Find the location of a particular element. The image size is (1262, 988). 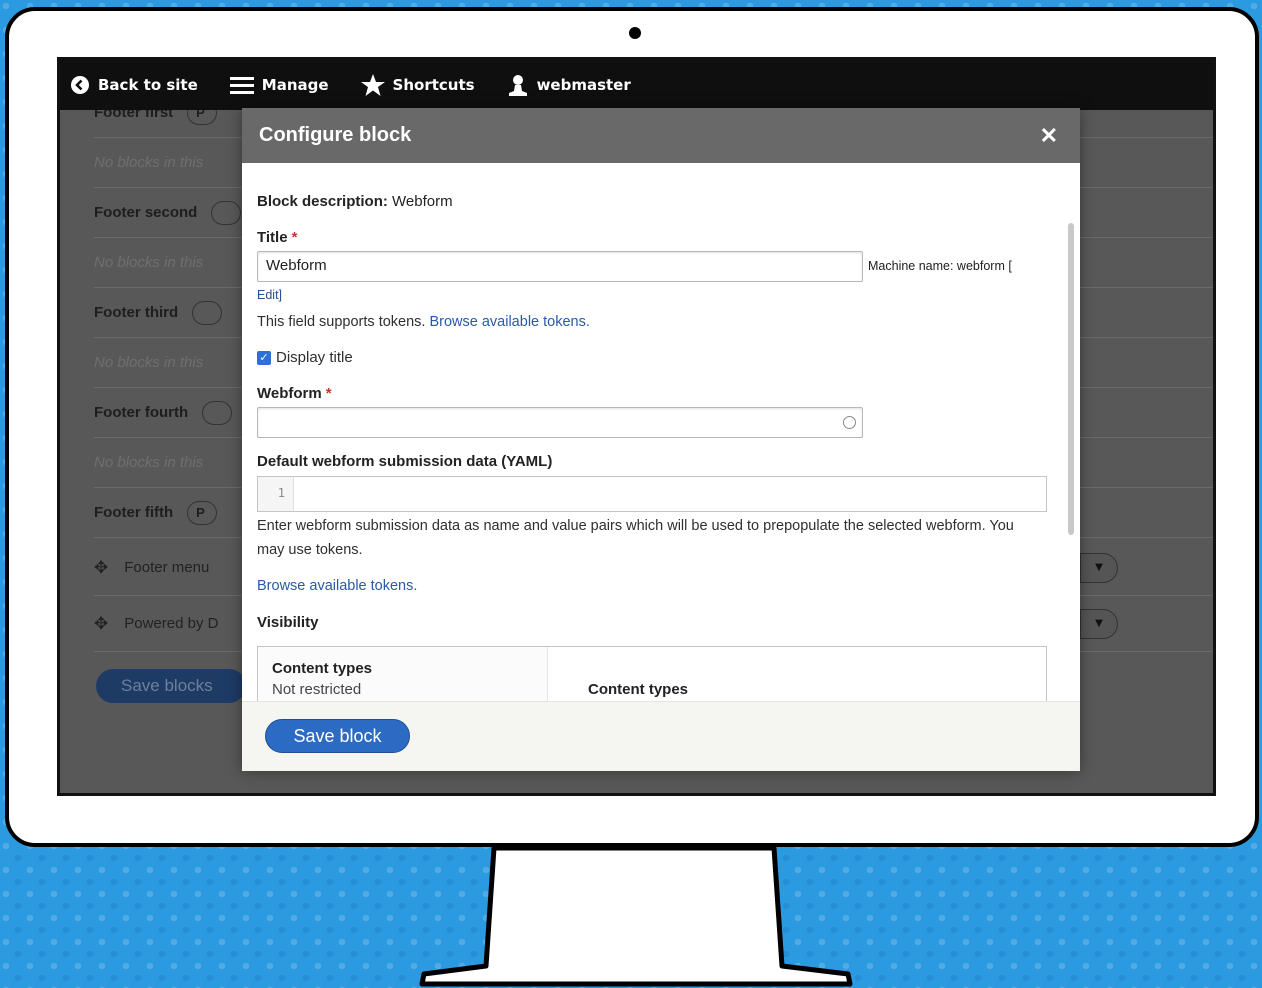

monitor-stand is located at coordinates (636, 916).